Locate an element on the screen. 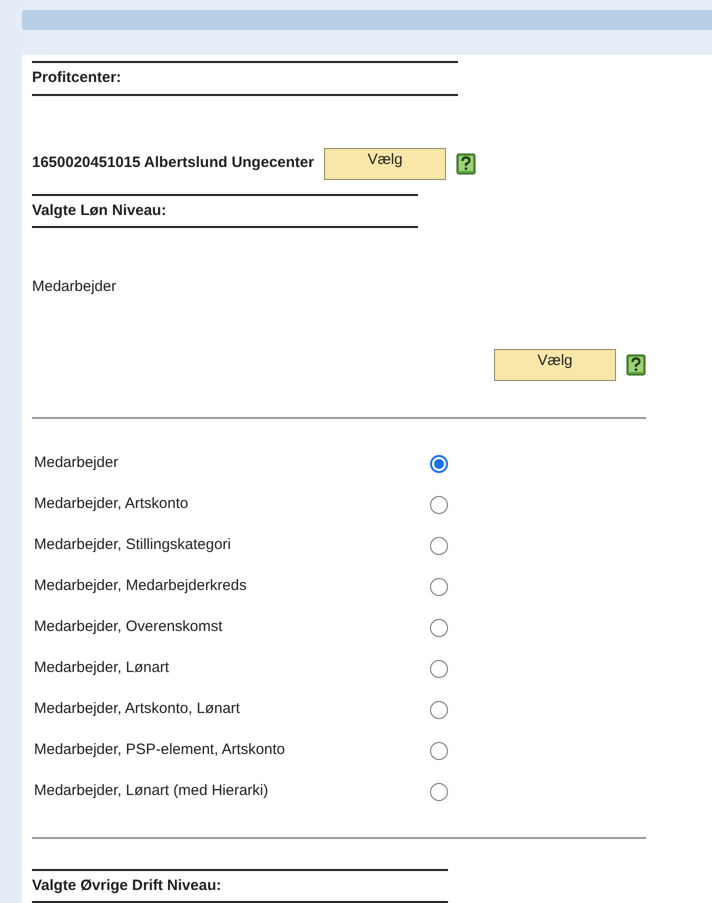  section-heading: Valgte Øvrige Drift Niveau: is located at coordinates (240, 885).